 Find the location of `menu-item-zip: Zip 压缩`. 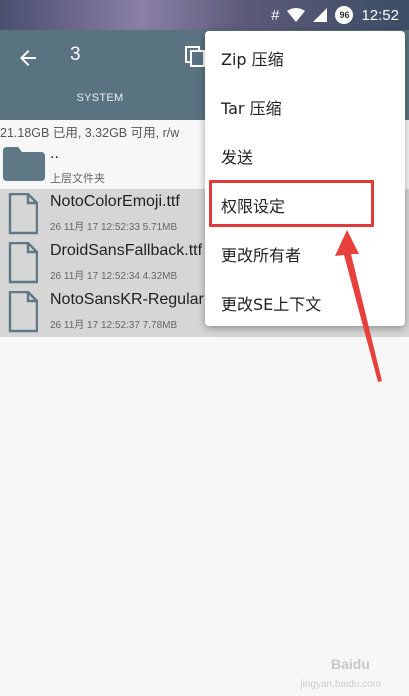

menu-item-zip: Zip 压缩 is located at coordinates (305, 57).